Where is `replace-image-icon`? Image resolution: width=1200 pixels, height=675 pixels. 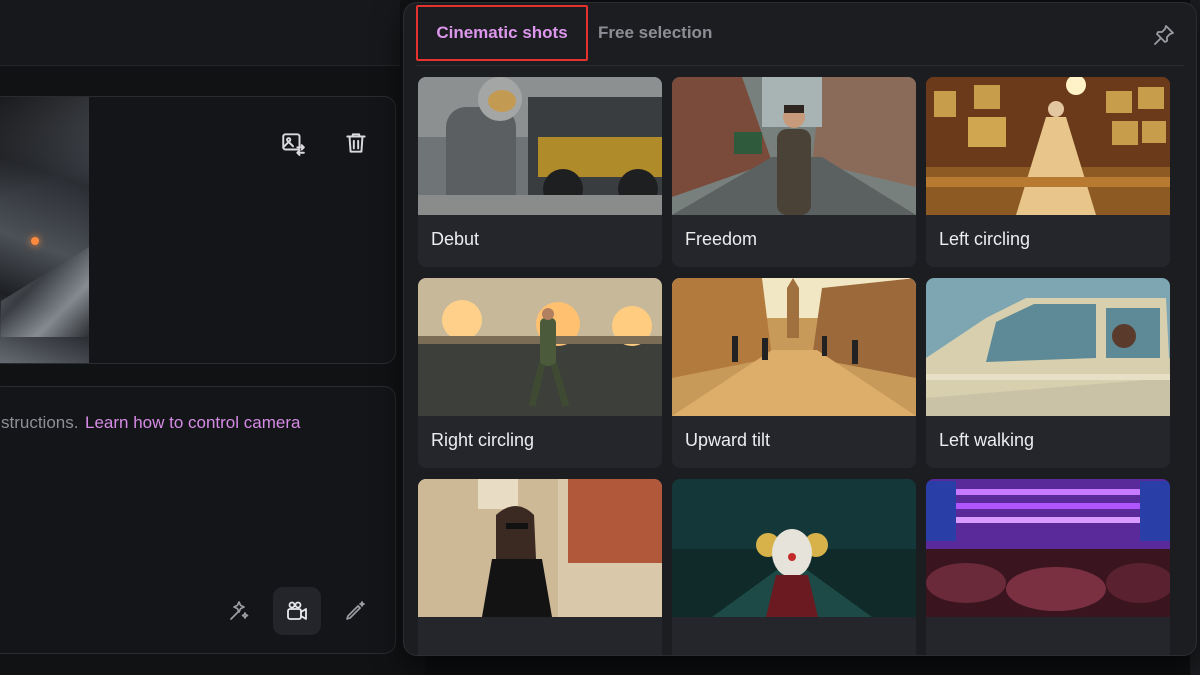
replace-image-icon is located at coordinates (293, 143).